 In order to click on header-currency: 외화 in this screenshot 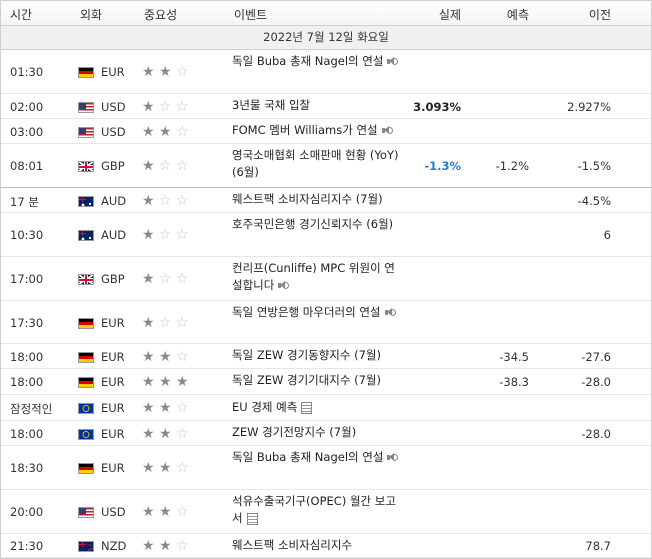, I will do `click(91, 14)`.